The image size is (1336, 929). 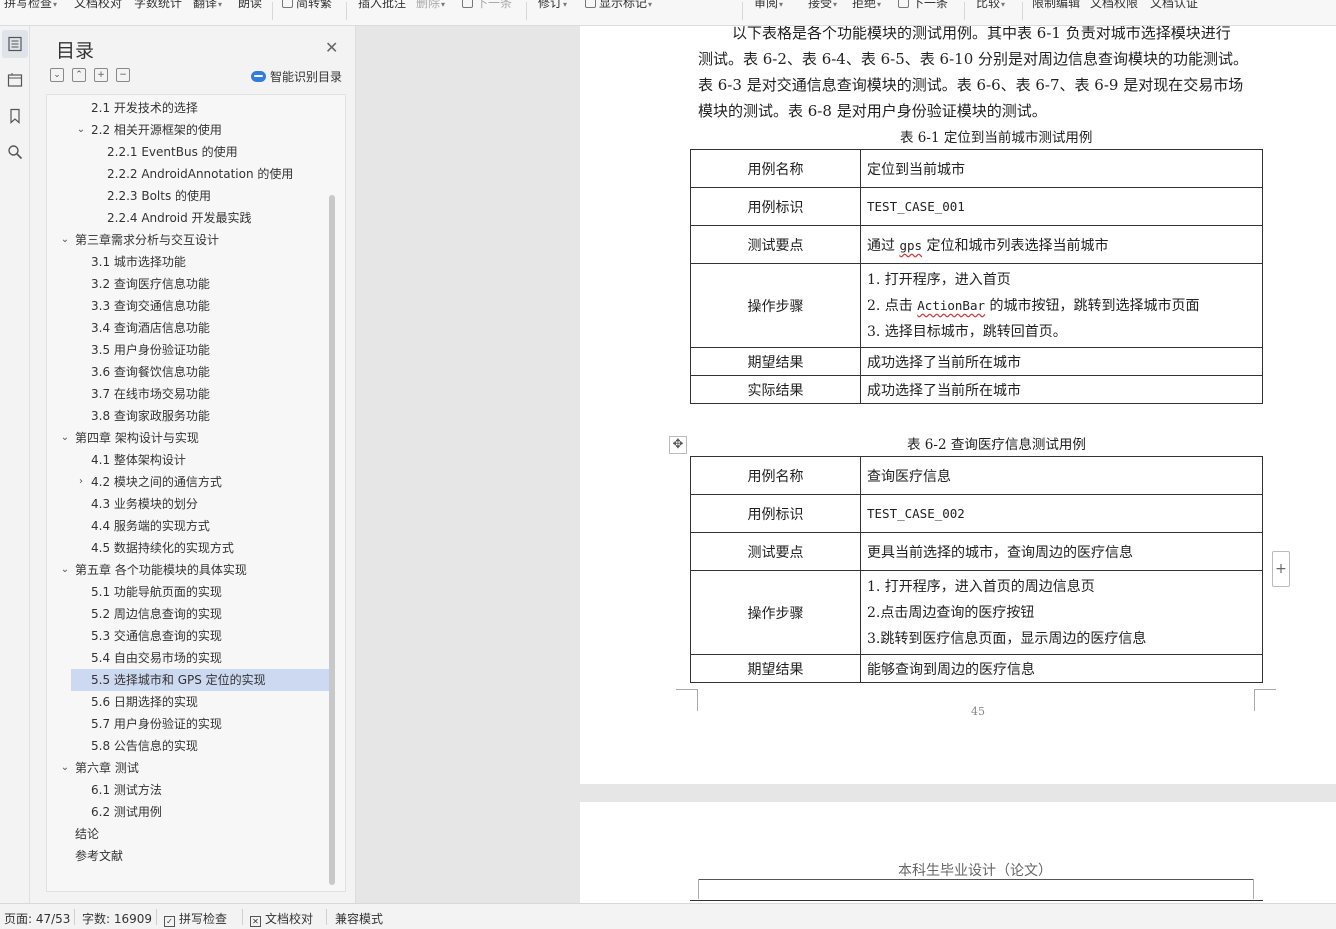 I want to click on markup-icon, so click(x=590, y=4).